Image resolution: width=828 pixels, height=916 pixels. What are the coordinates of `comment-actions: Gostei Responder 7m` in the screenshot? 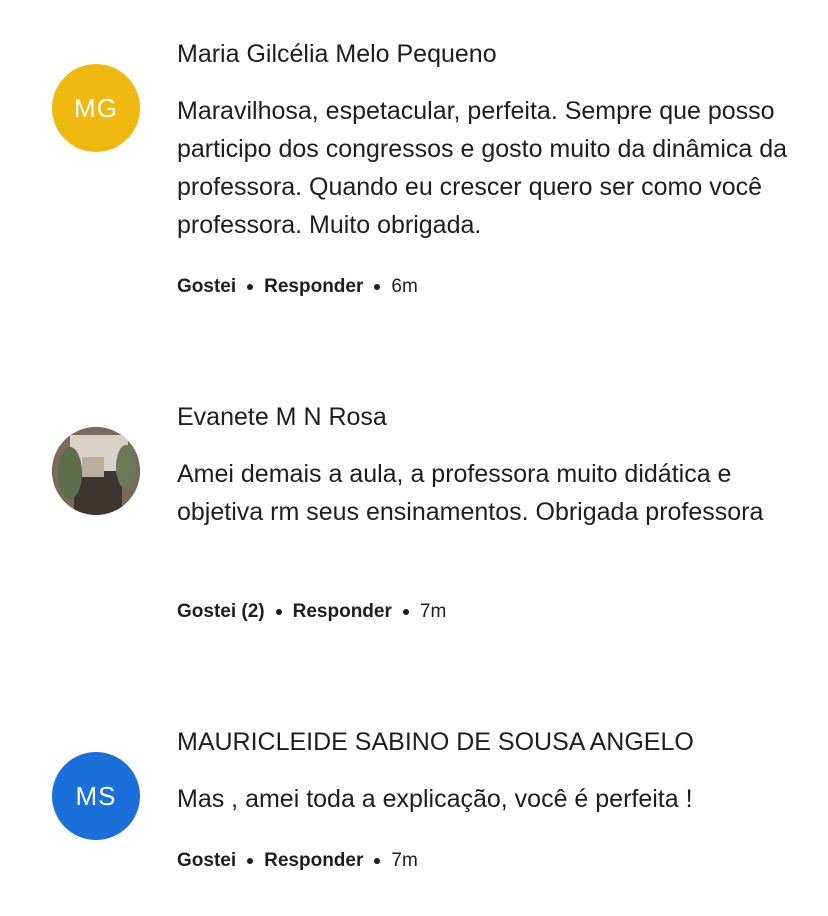 It's located at (297, 861).